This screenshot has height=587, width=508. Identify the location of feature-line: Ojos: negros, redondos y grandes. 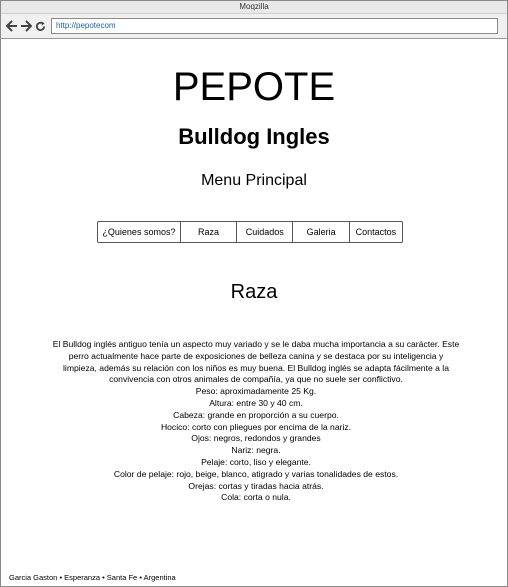
(256, 438).